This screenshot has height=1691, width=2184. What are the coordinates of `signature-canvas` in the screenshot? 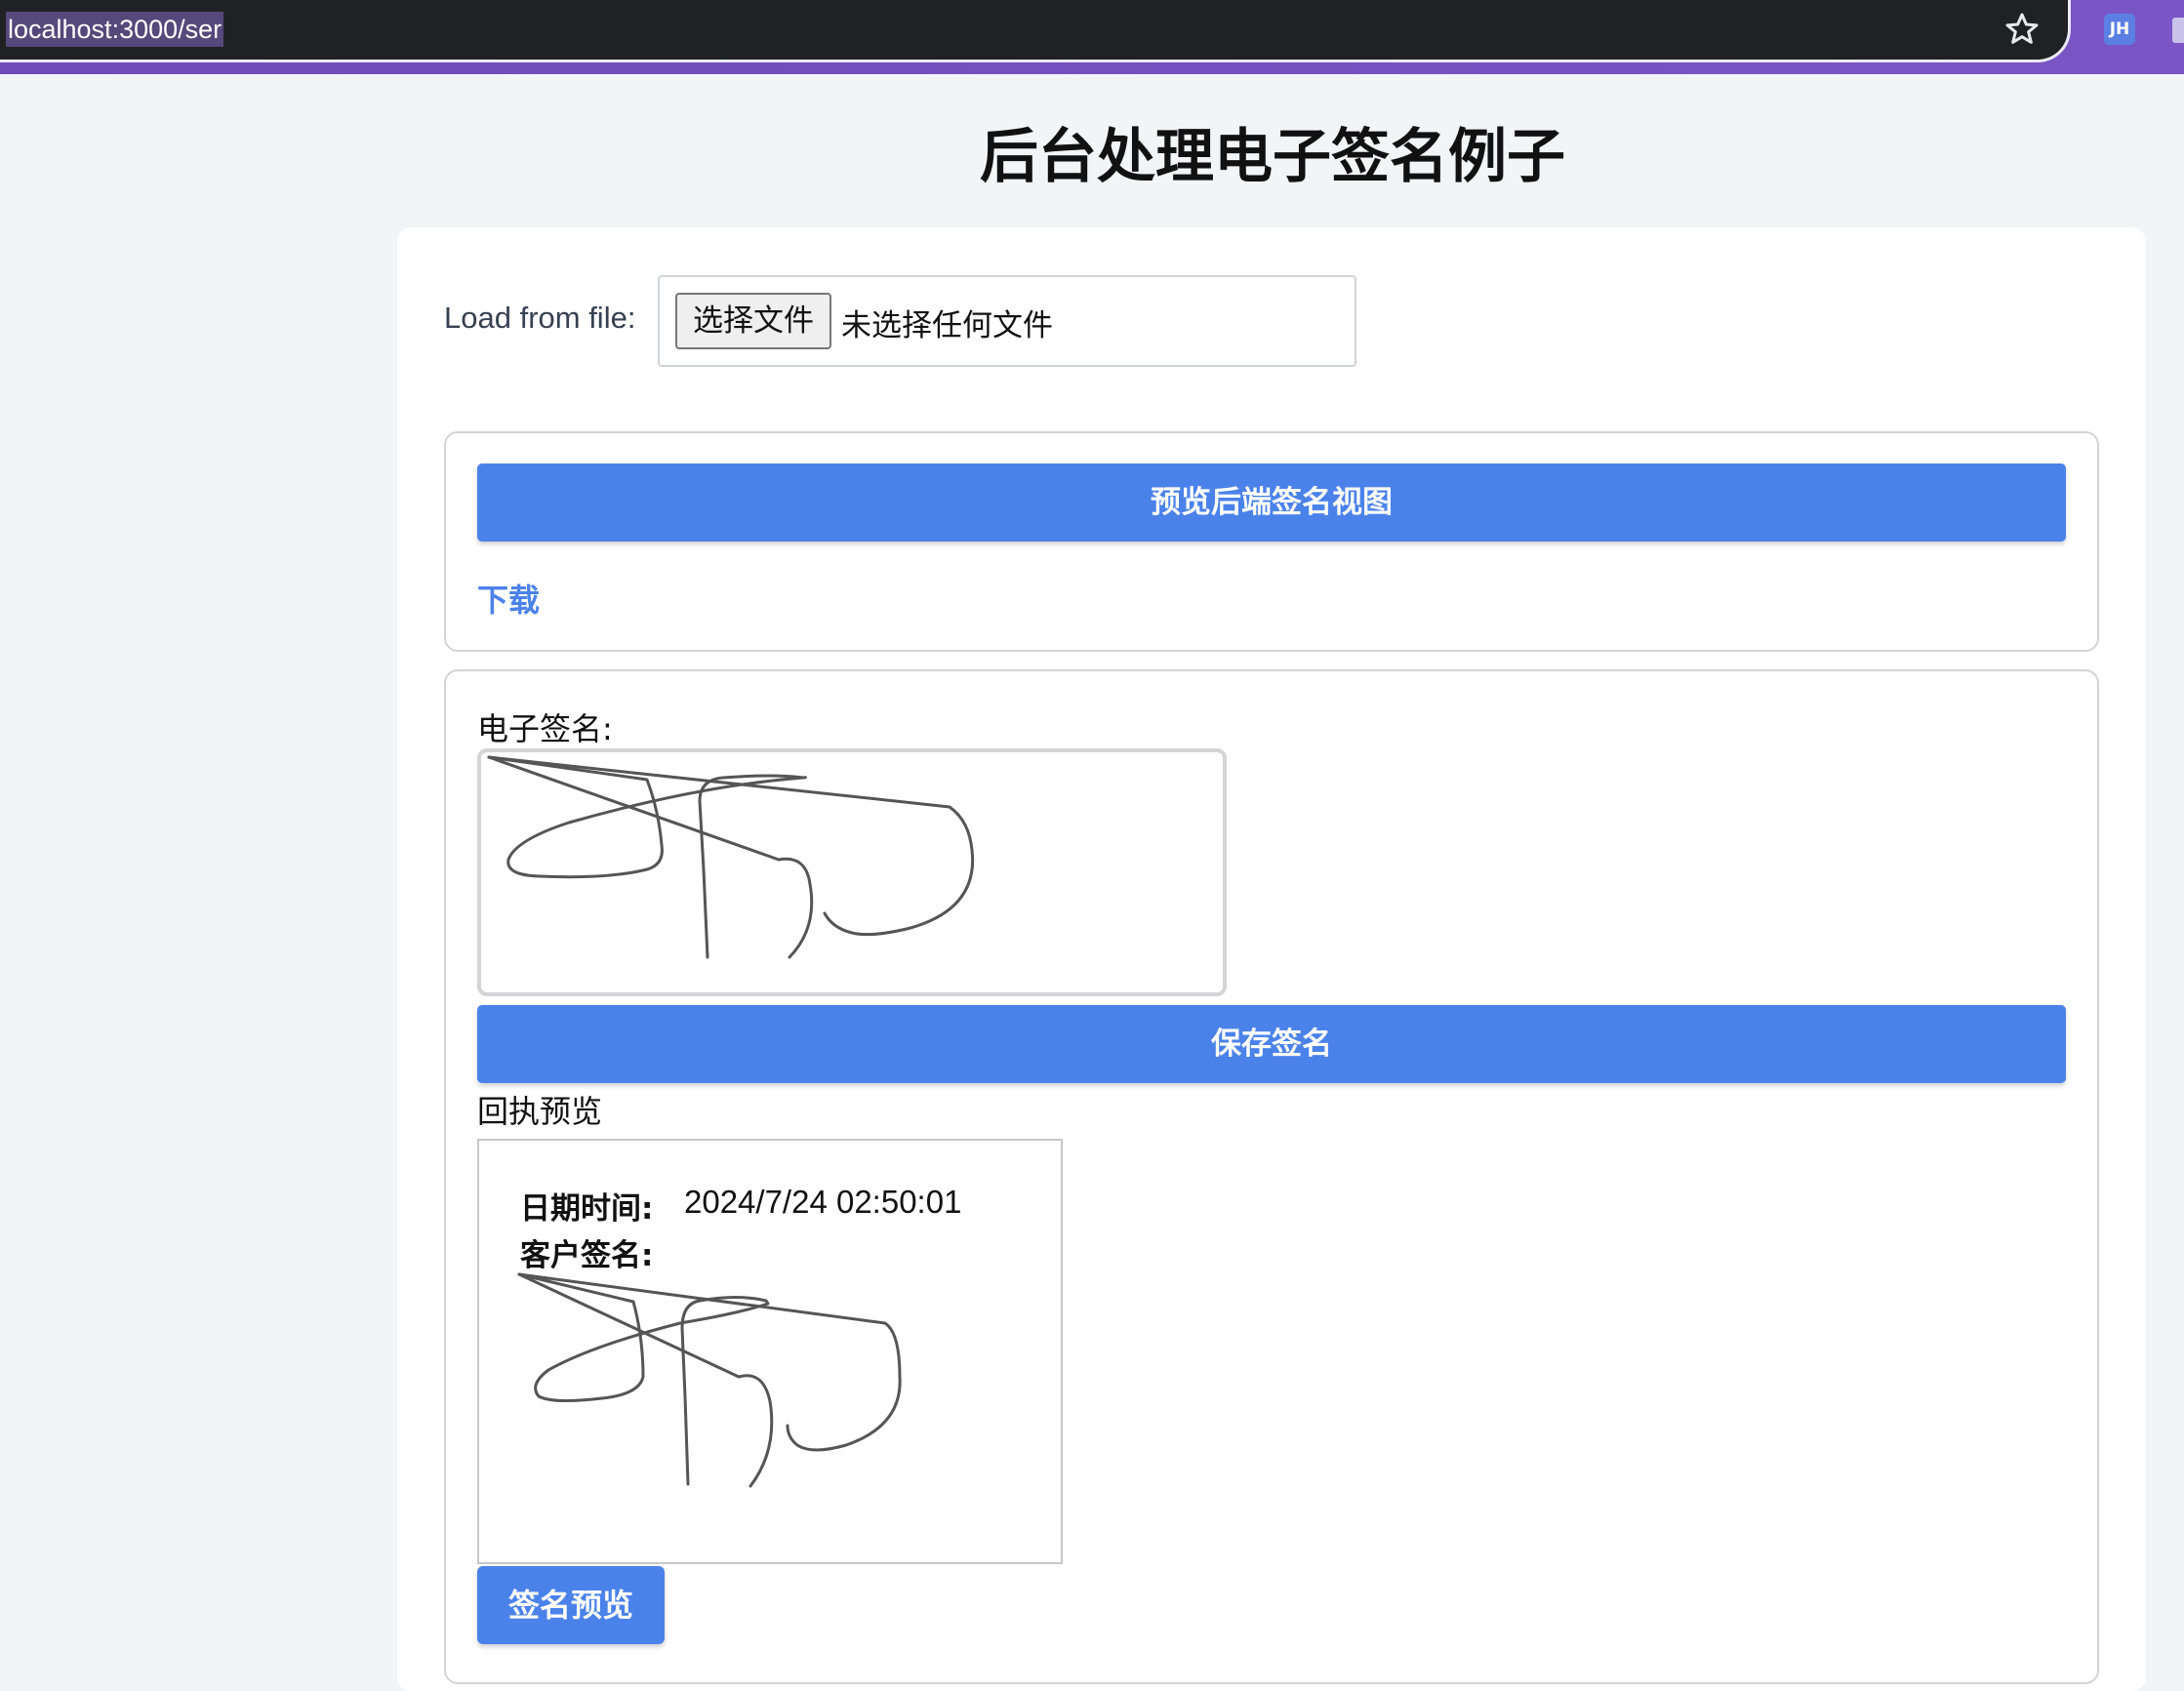 It's located at (852, 872).